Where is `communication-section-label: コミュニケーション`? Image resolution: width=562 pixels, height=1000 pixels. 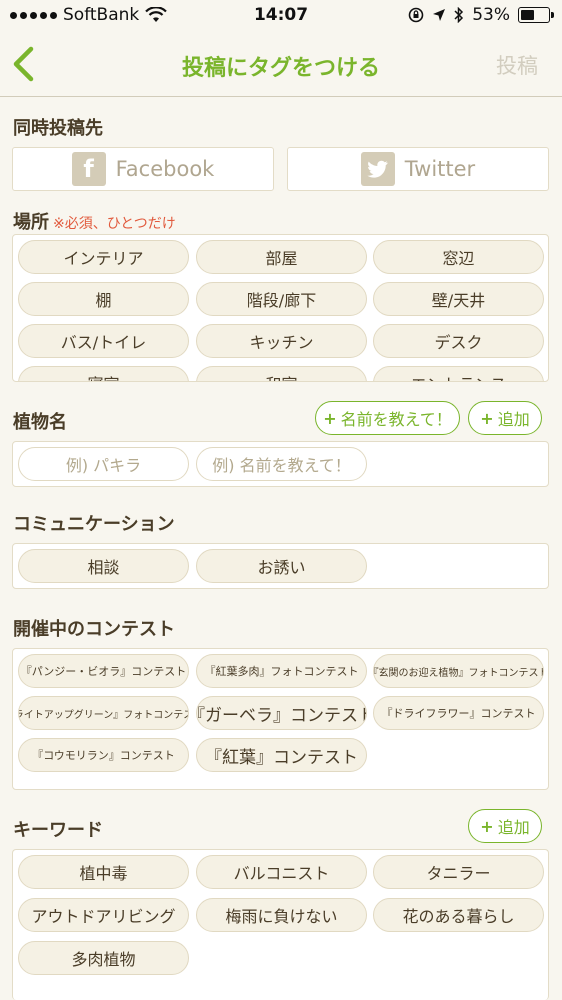 communication-section-label: コミュニケーション is located at coordinates (94, 524).